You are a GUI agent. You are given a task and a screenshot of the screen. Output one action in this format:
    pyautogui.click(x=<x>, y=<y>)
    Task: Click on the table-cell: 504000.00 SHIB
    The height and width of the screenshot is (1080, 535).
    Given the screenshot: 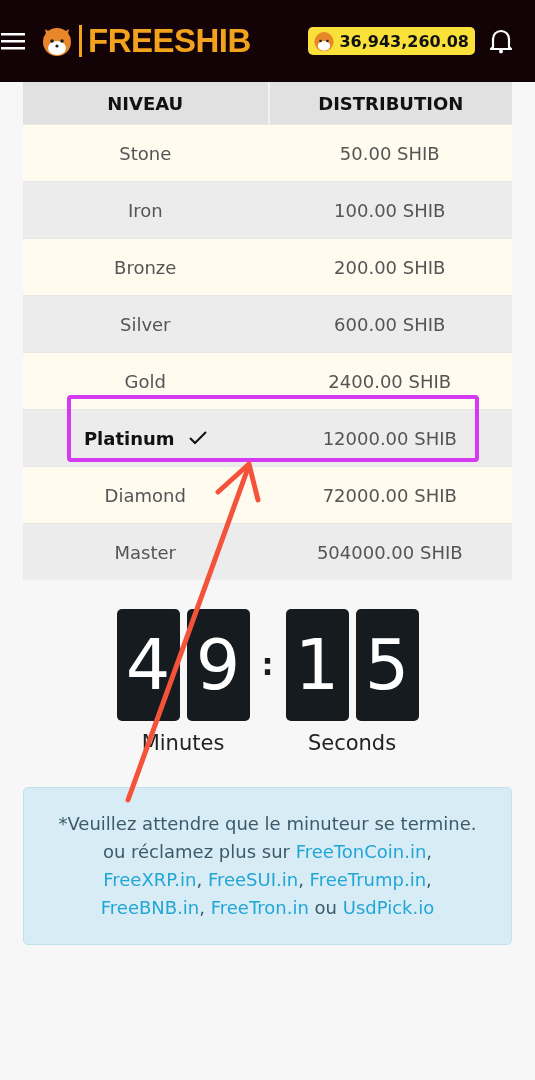 What is the action you would take?
    pyautogui.click(x=389, y=552)
    